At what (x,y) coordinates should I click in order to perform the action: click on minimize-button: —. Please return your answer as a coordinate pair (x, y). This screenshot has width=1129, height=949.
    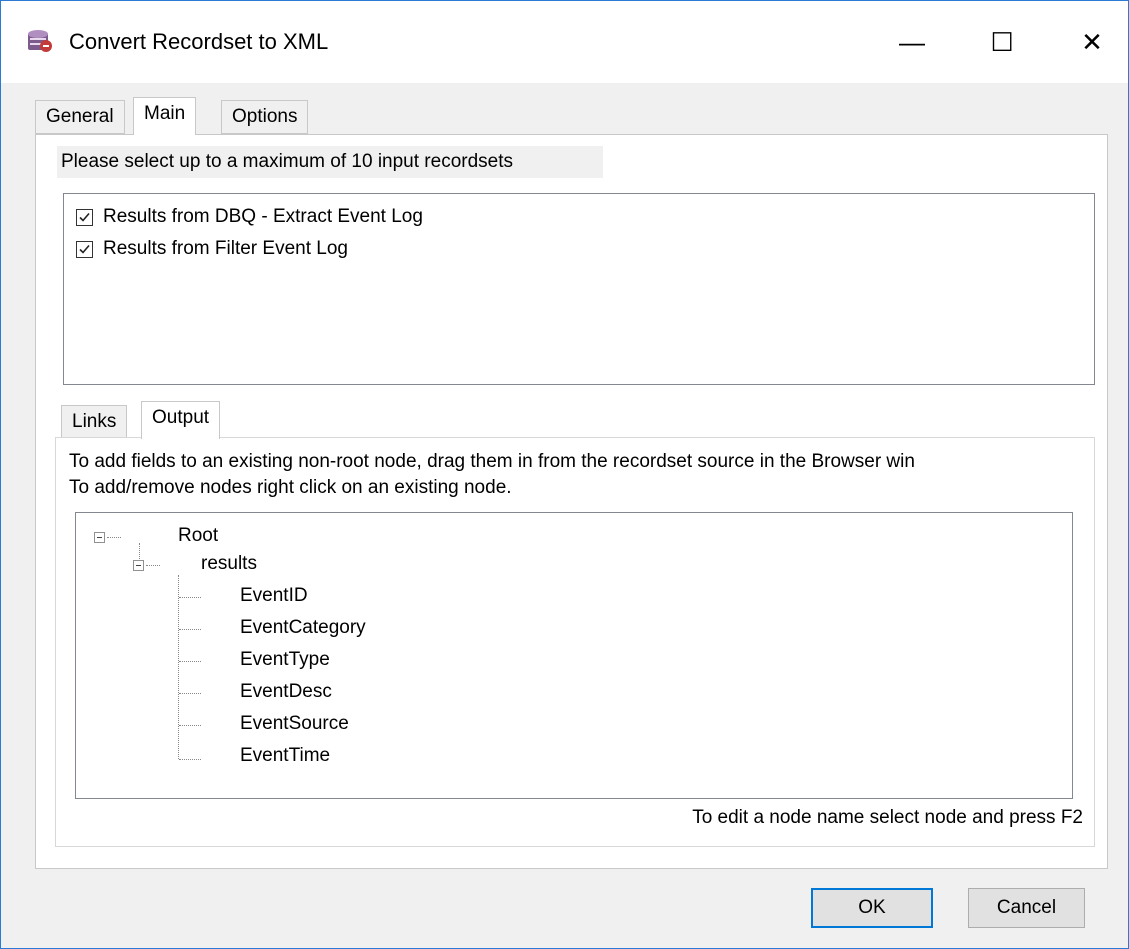
    Looking at the image, I should click on (912, 42).